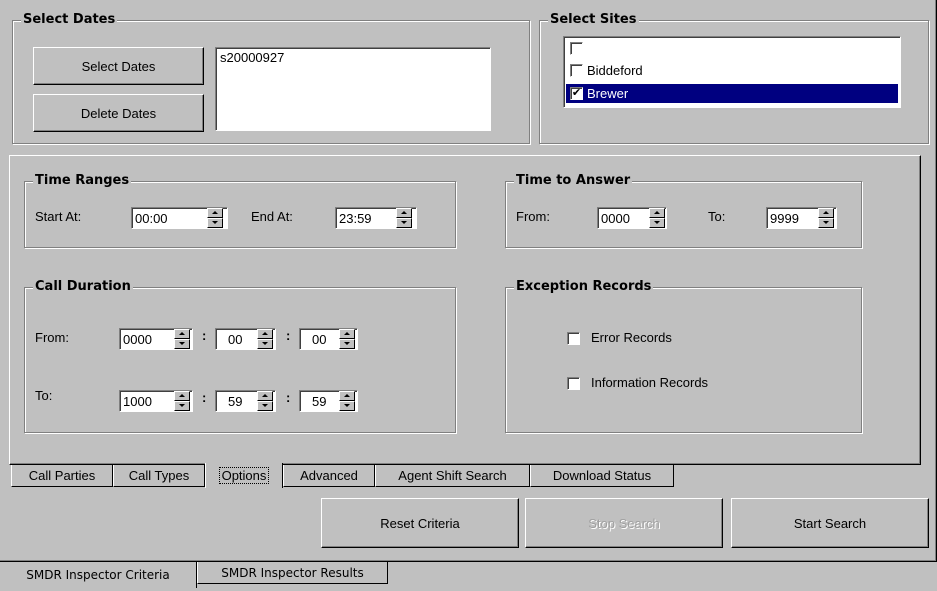 The height and width of the screenshot is (591, 937). Describe the element at coordinates (69, 20) in the screenshot. I see `select-dates-legend: Select Dates` at that location.